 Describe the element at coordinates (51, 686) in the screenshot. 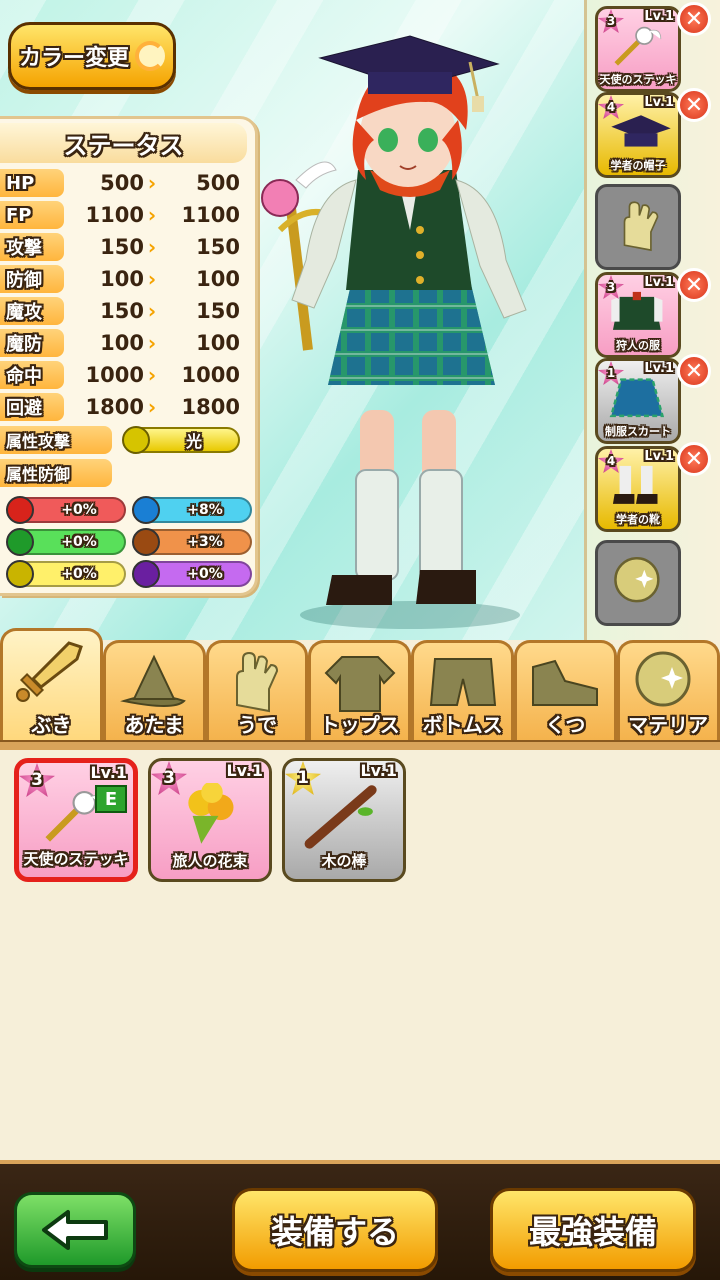

I see `tab-sword: ぶき` at that location.